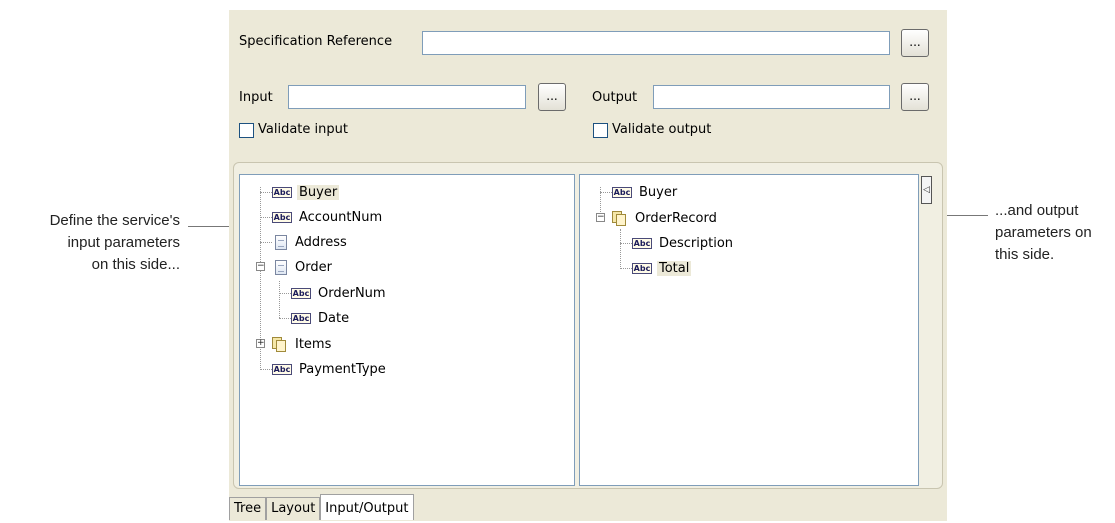 The image size is (1115, 523). I want to click on annotation-line: parameters on, so click(1043, 232).